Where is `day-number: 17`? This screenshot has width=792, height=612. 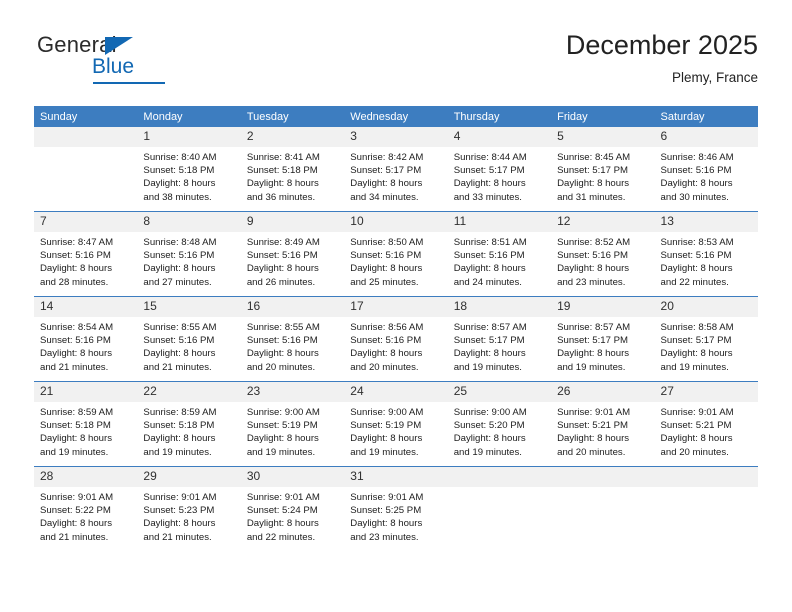 day-number: 17 is located at coordinates (396, 307).